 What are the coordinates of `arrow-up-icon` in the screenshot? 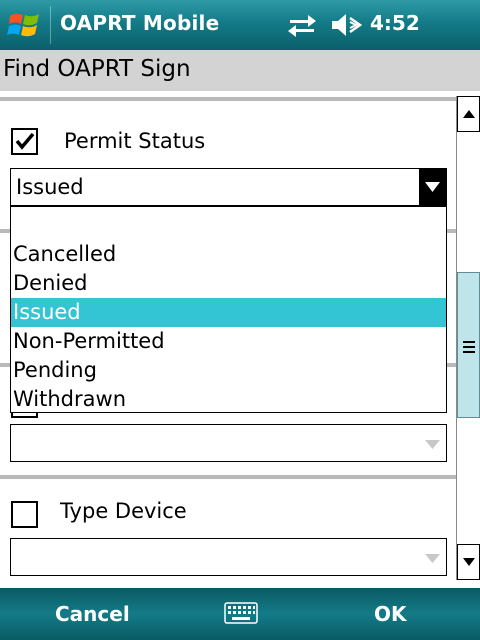 It's located at (469, 114).